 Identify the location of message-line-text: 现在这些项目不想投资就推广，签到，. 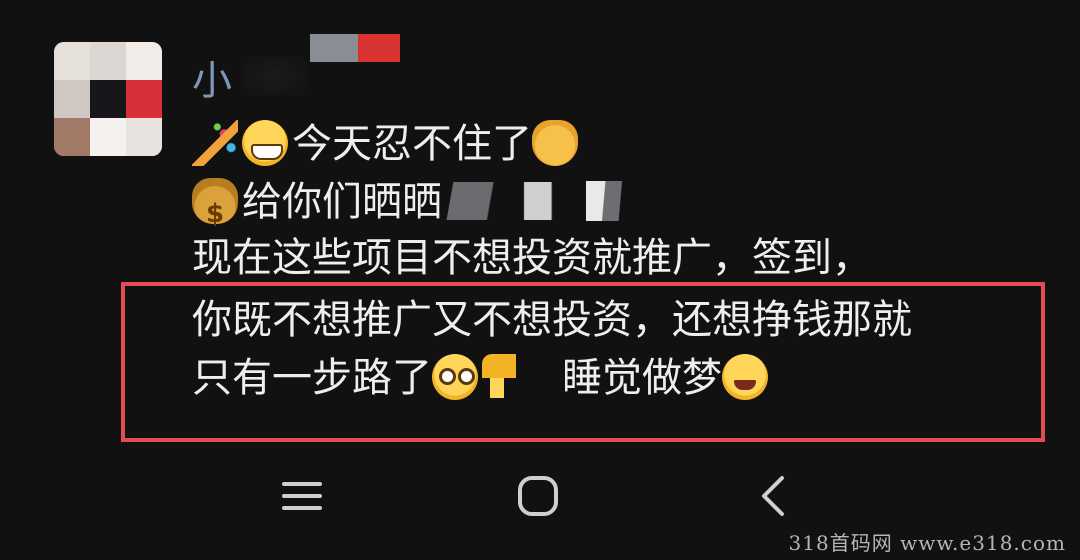
(532, 258).